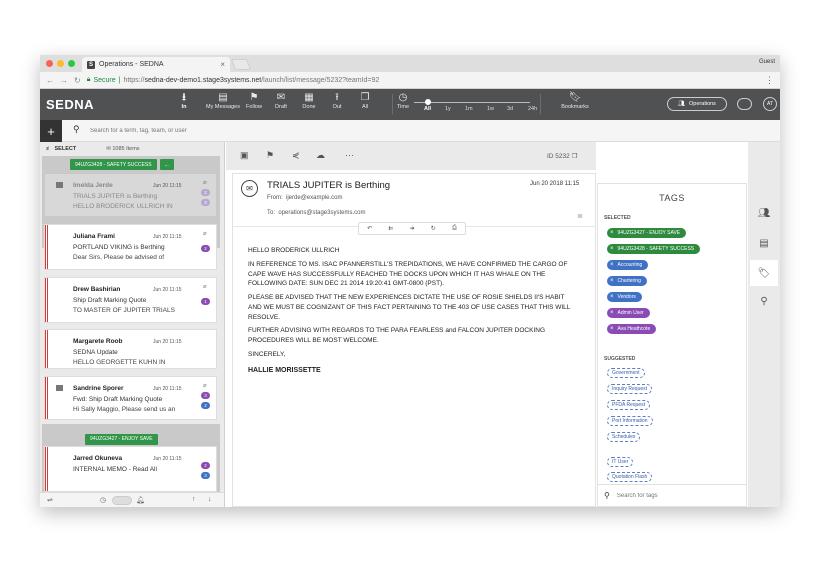 The image size is (820, 585). I want to click on bell-icon: 🔔︎, so click(140, 500).